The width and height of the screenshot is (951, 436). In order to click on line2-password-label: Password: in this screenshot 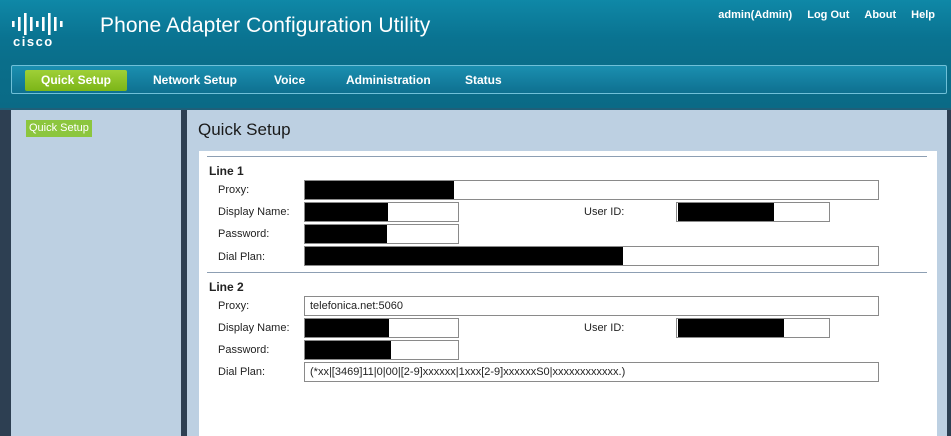, I will do `click(244, 350)`.